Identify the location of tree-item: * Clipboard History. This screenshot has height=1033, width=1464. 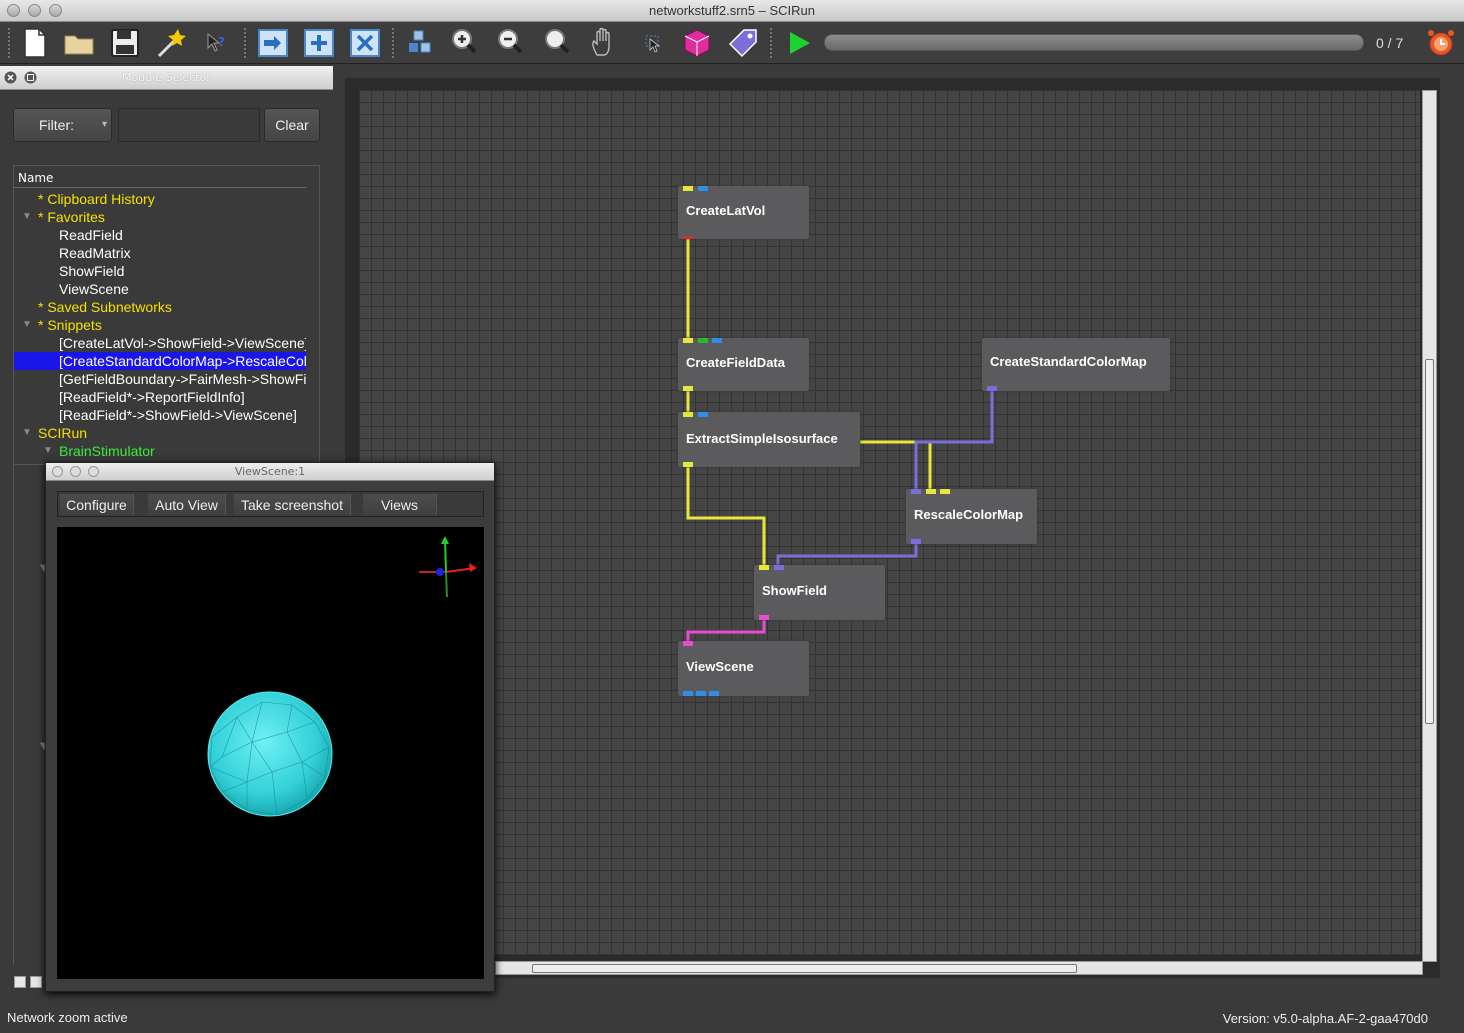
(160, 199).